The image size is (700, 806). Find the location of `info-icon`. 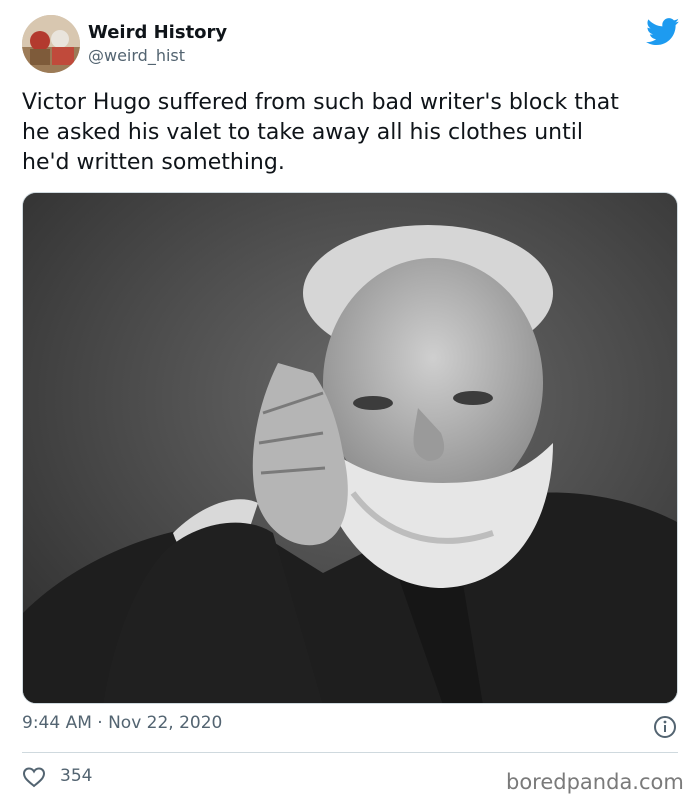

info-icon is located at coordinates (665, 727).